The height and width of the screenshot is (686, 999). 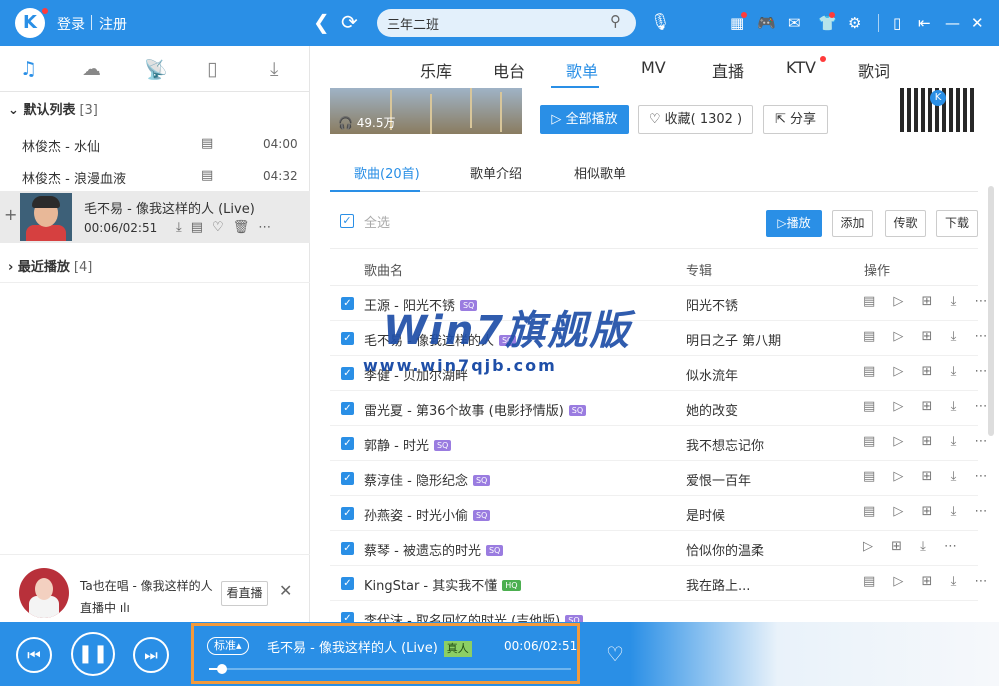 What do you see at coordinates (695, 119) in the screenshot?
I see `favorite-button: ♡ 收藏( 1302 )` at bounding box center [695, 119].